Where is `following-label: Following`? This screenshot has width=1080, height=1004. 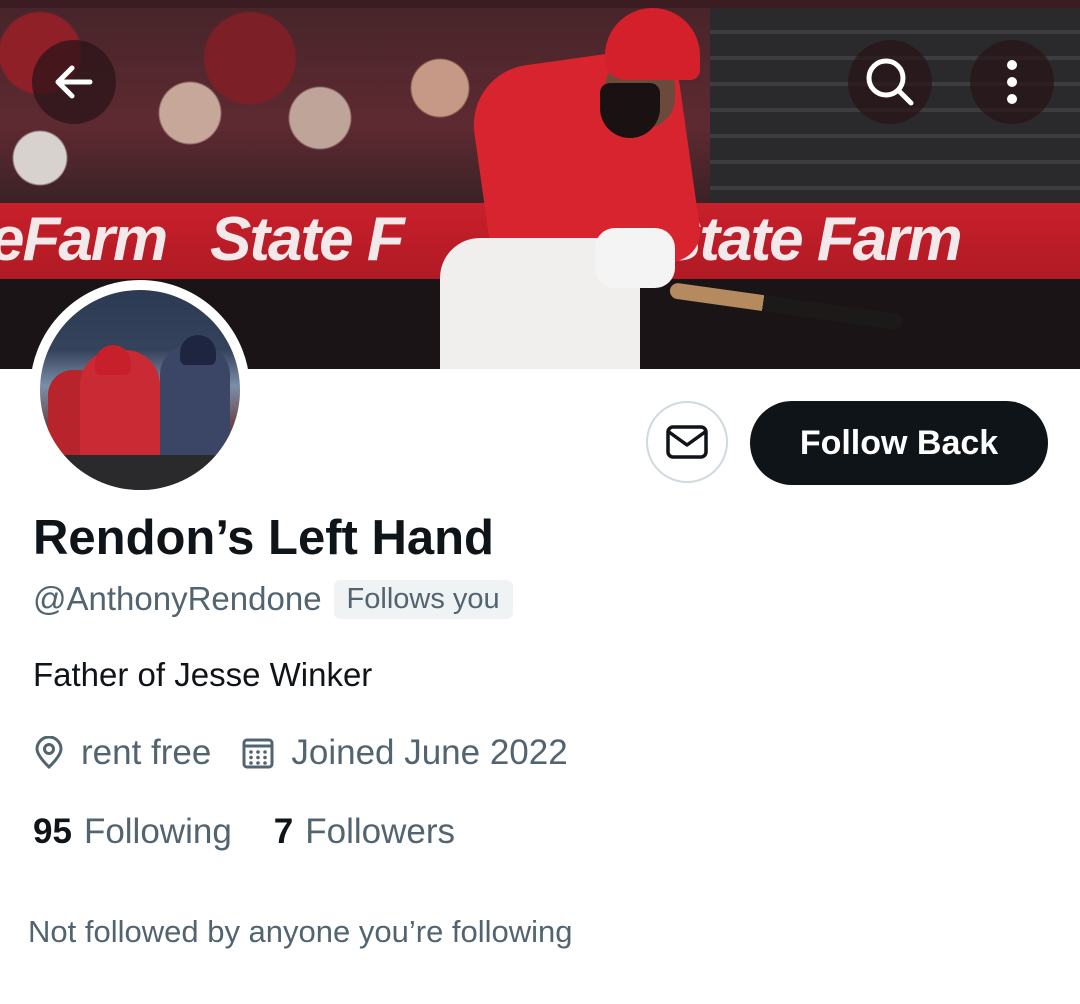
following-label: Following is located at coordinates (157, 831).